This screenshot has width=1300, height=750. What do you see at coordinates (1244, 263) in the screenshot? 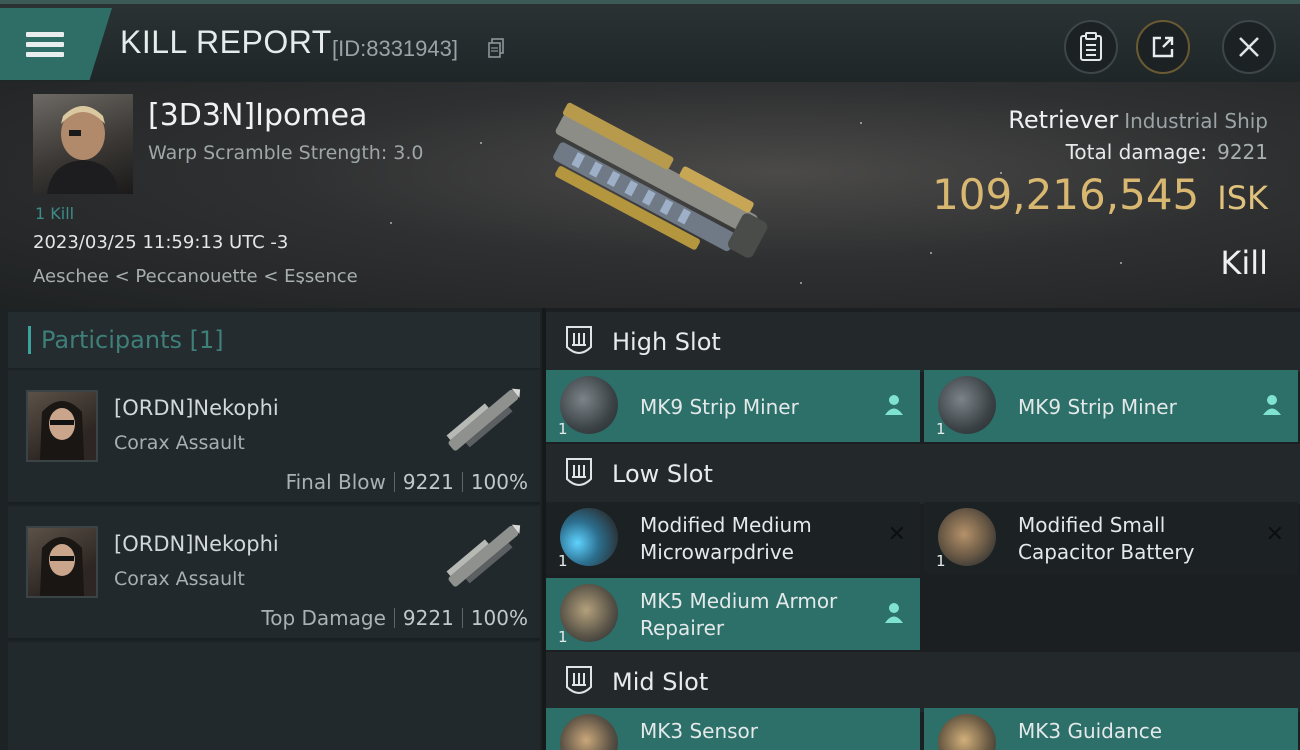
I see `kill-result: Kill` at bounding box center [1244, 263].